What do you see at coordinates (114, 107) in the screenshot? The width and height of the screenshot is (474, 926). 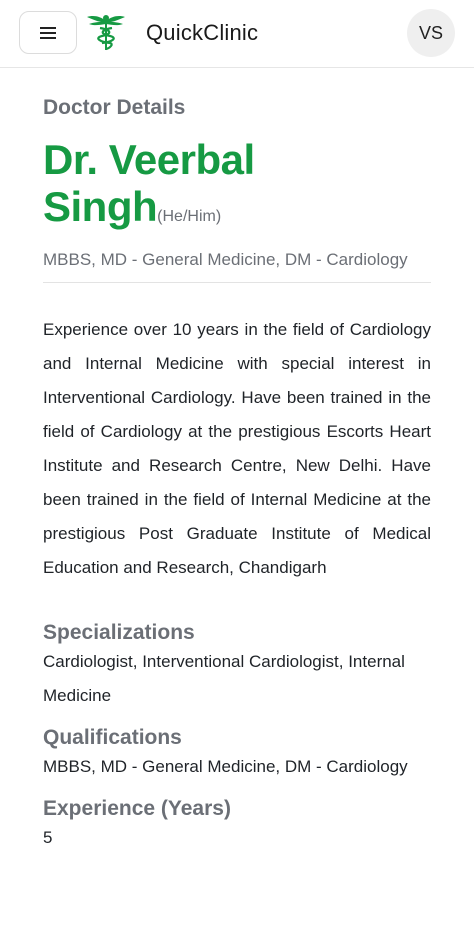 I see `page-title: Doctor Details` at bounding box center [114, 107].